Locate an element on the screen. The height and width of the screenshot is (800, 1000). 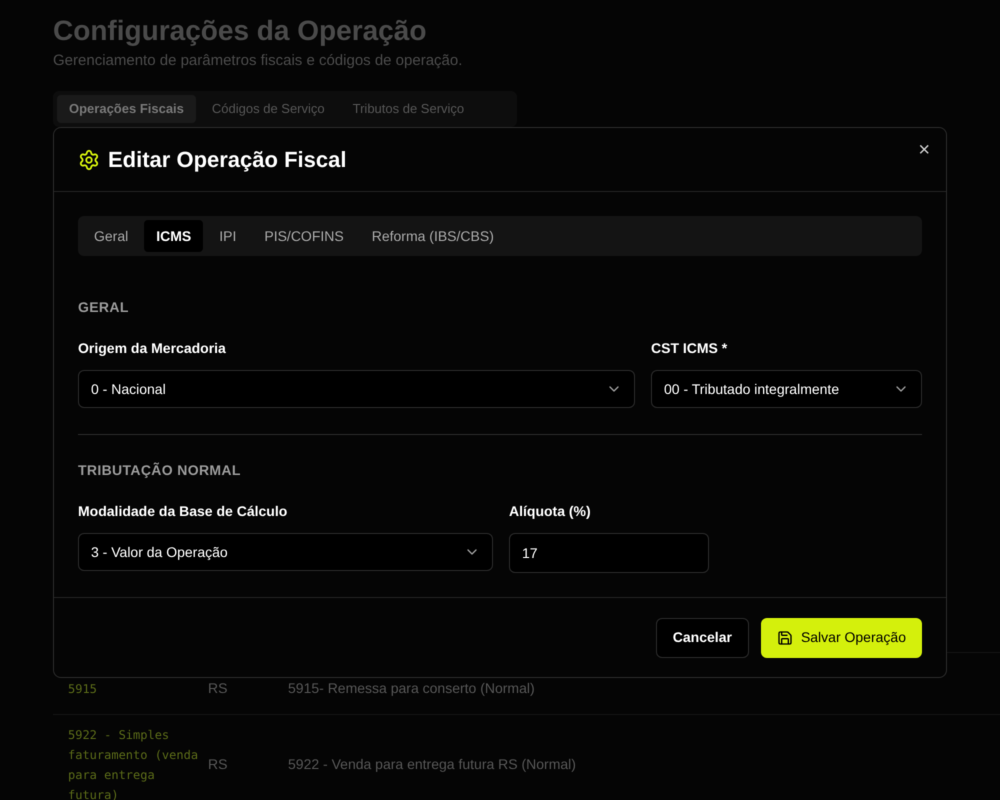
table-cell-text: 5922 - Venda para entrega futura RS (Normal) is located at coordinates (432, 764).